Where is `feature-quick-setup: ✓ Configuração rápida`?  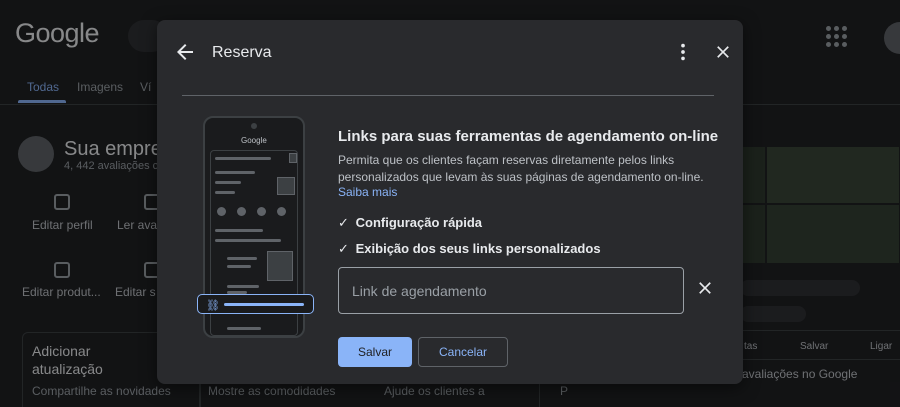 feature-quick-setup: ✓ Configuração rápida is located at coordinates (410, 223).